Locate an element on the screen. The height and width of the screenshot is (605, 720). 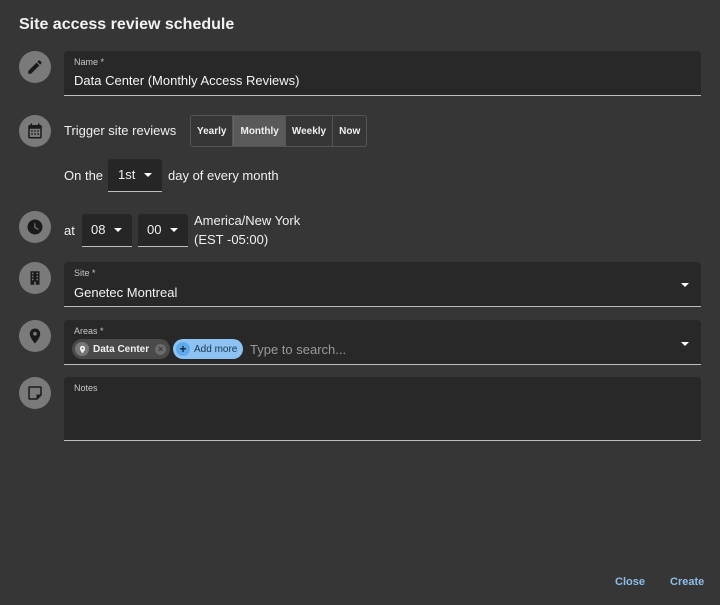
dialog-title: Site access review schedule is located at coordinates (127, 24).